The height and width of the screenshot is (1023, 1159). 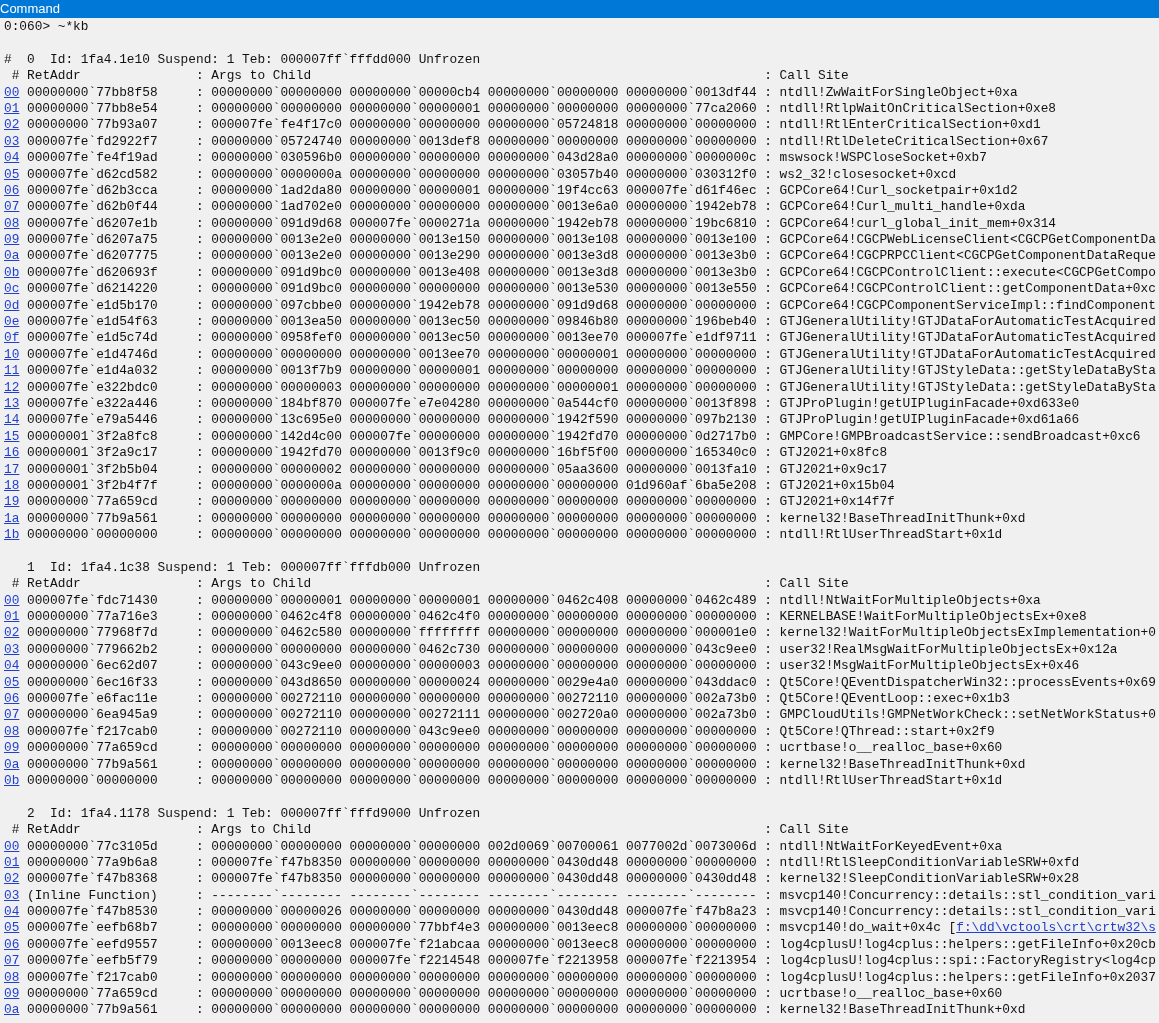 I want to click on frame-line: 000007fe`e1d4746d : 00000000`00000000 00000000`0013ee70 00000000`00000001 00000000`00000000 : GTJGeneralUtility!GTJDataForAutomaticTestAcquired, so click(x=591, y=355).